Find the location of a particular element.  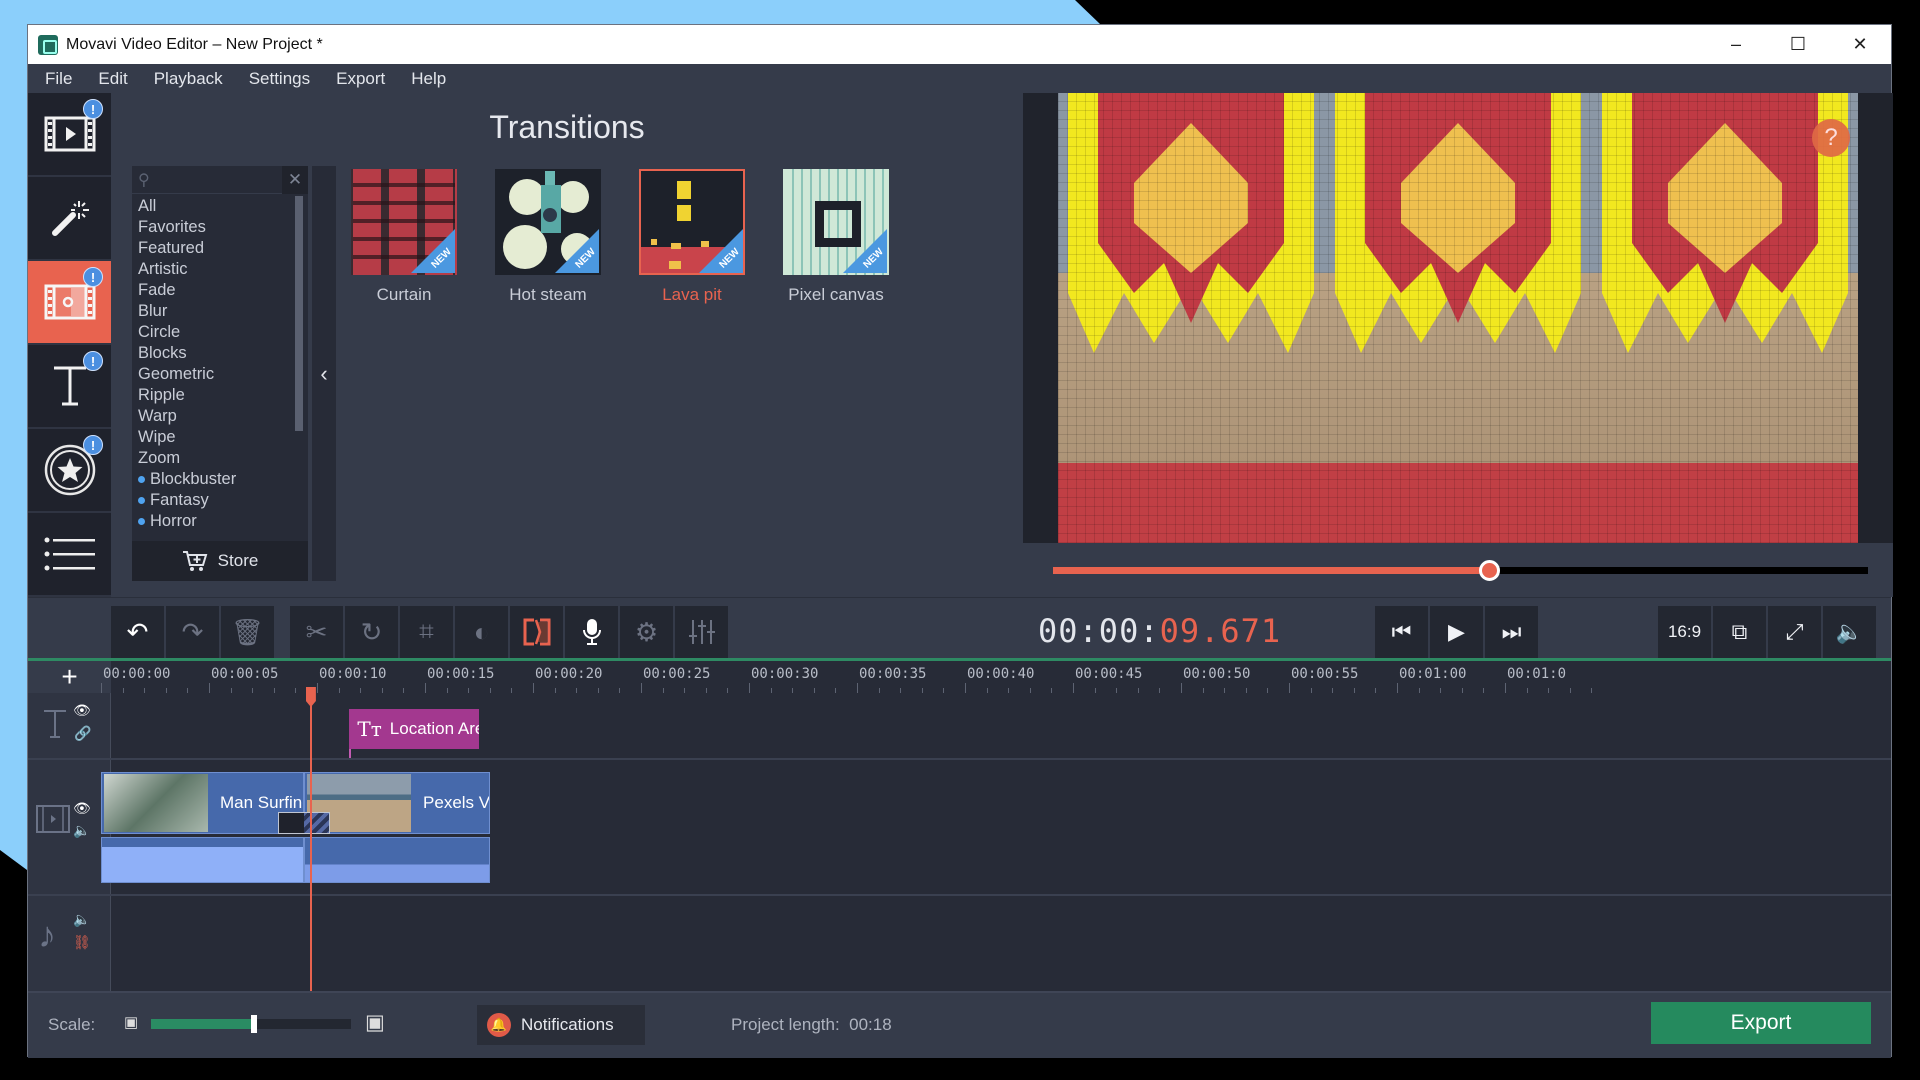

play-button: ▶ is located at coordinates (1456, 632).